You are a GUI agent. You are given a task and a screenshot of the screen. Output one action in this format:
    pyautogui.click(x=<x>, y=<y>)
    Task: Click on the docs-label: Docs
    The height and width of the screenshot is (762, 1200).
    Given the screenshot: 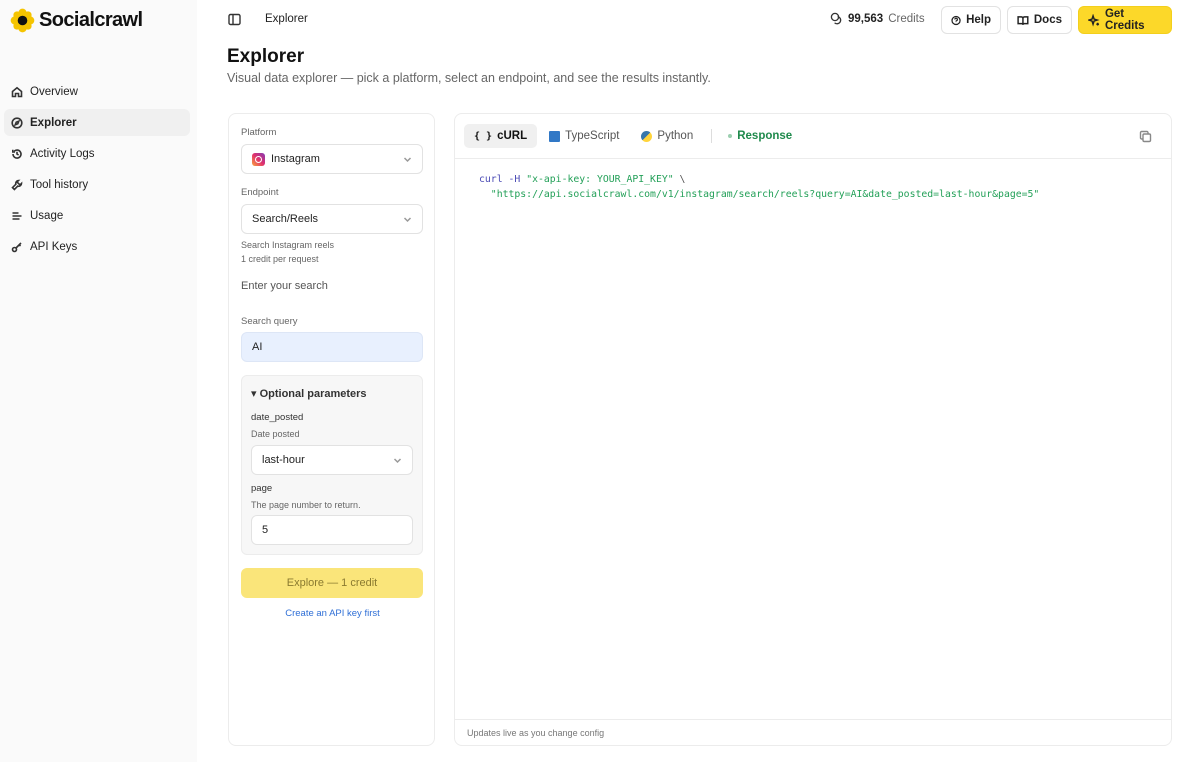 What is the action you would take?
    pyautogui.click(x=1047, y=20)
    